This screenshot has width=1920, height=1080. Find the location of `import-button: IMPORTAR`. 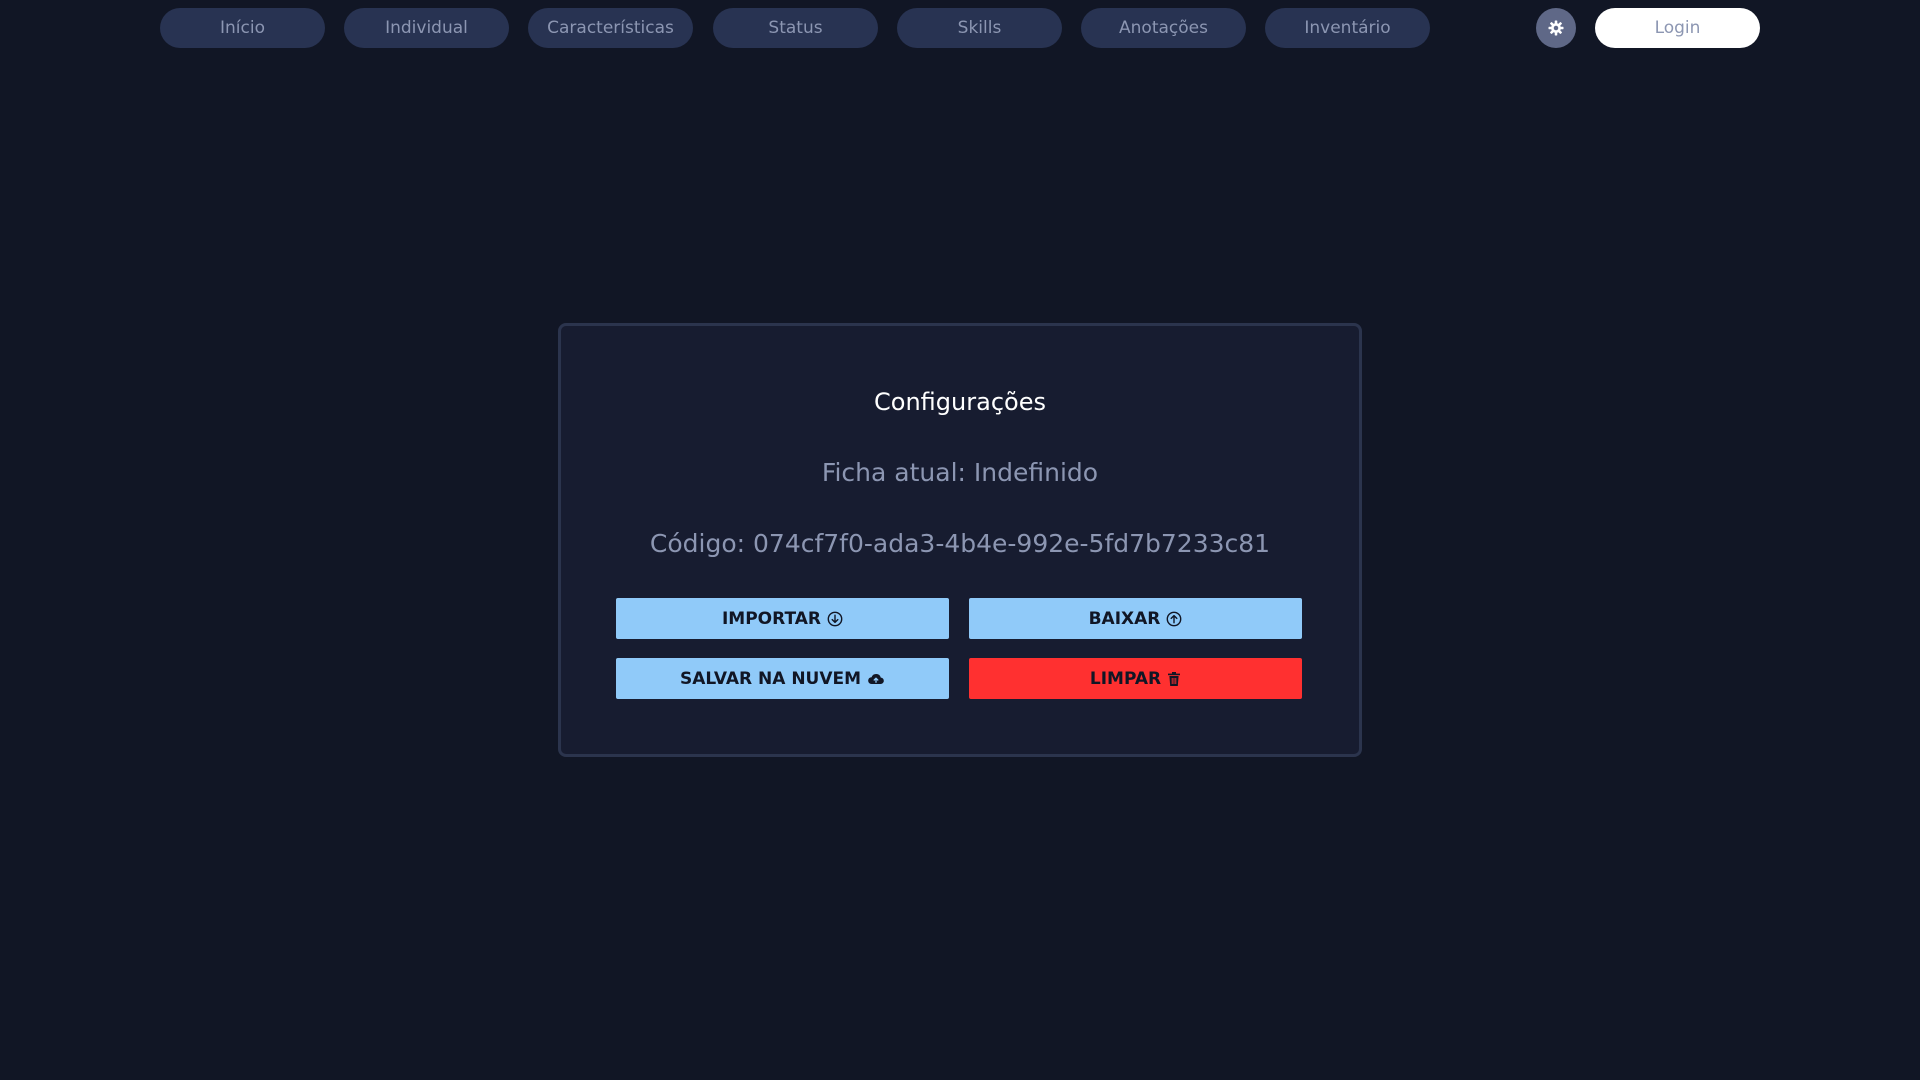

import-button: IMPORTAR is located at coordinates (782, 618).